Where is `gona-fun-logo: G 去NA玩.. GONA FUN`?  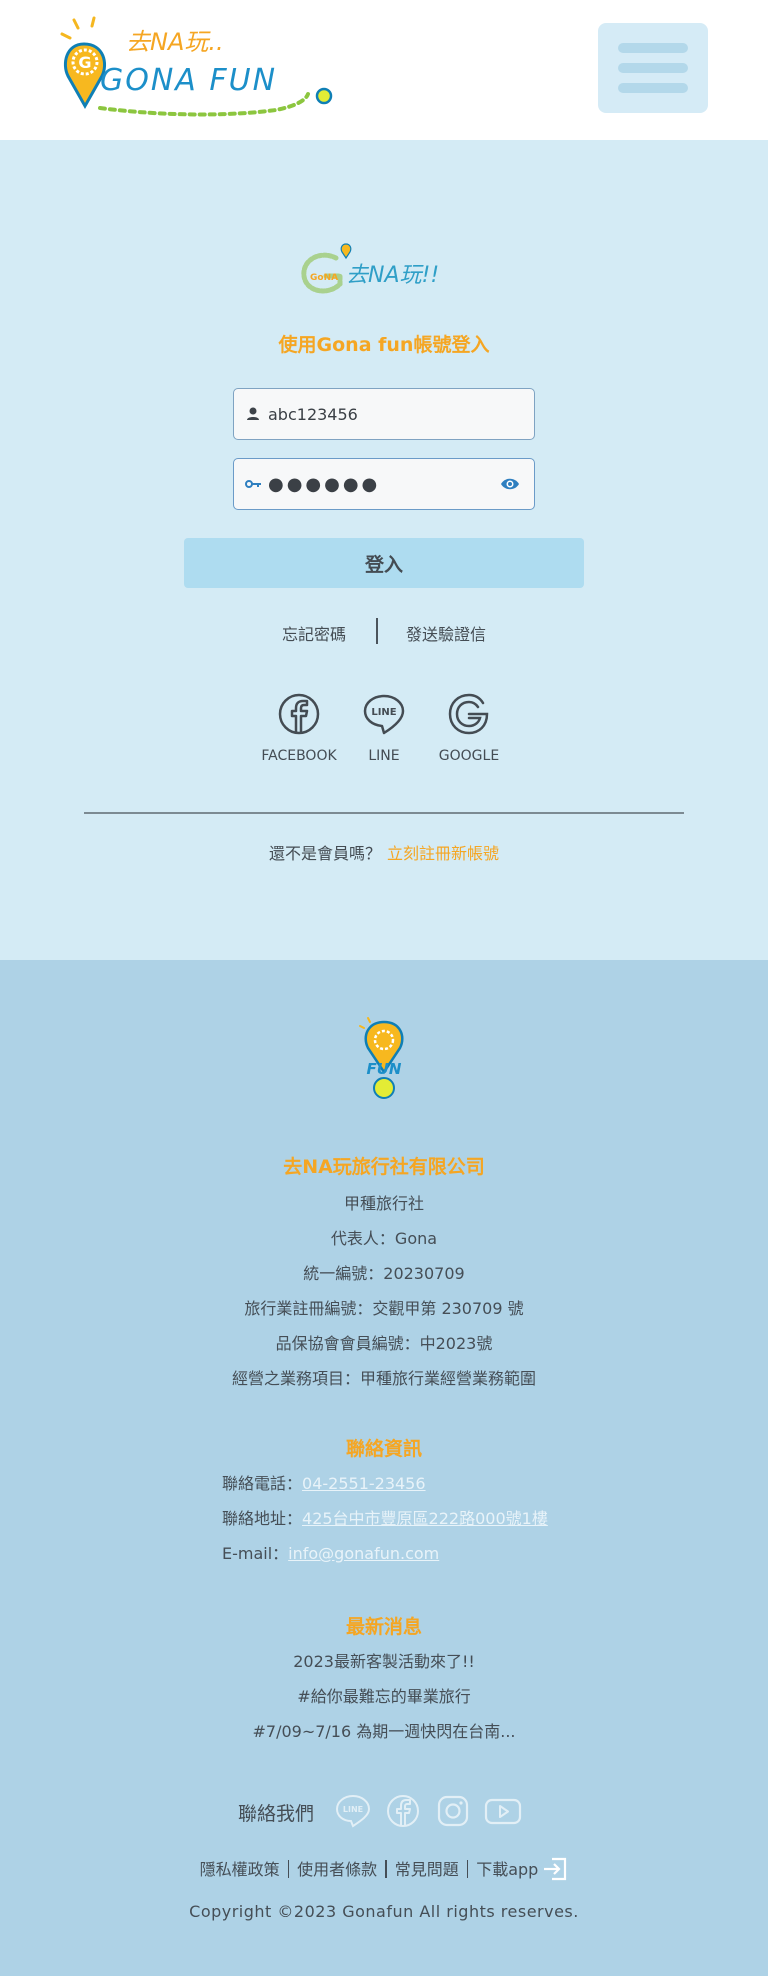 gona-fun-logo: G 去NA玩.. GONA FUN is located at coordinates (201, 69).